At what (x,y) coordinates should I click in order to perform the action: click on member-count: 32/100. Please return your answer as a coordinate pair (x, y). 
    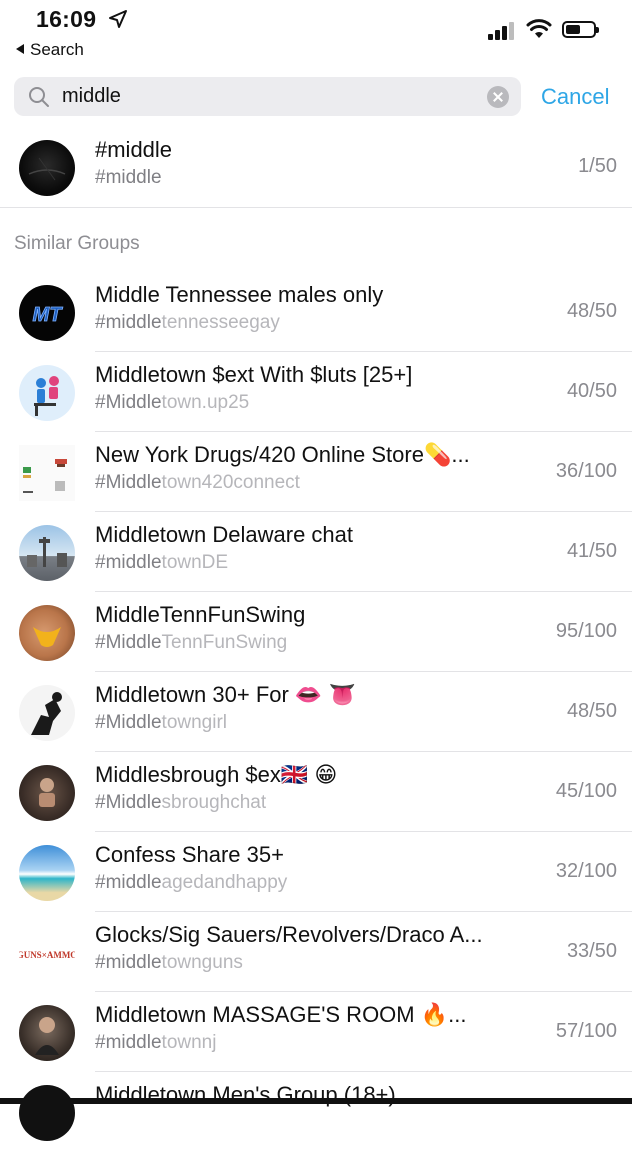
    Looking at the image, I should click on (586, 871).